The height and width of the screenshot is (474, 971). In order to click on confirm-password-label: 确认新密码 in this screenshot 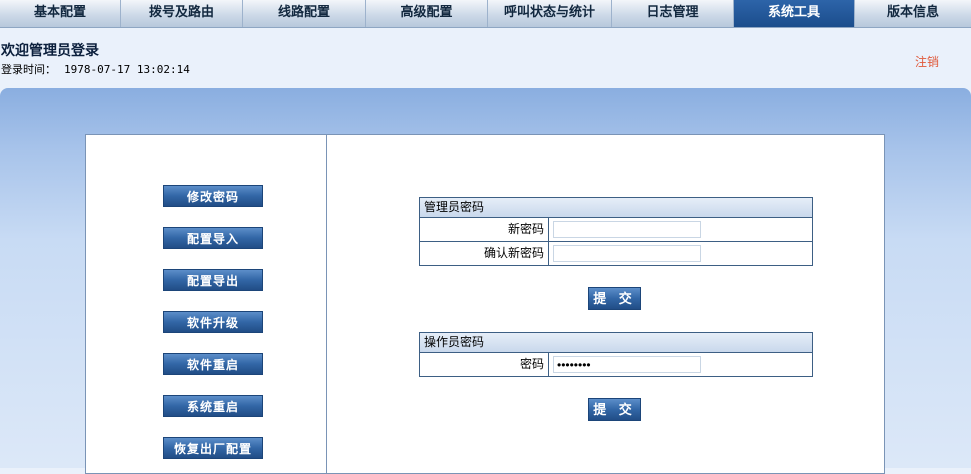, I will do `click(484, 253)`.